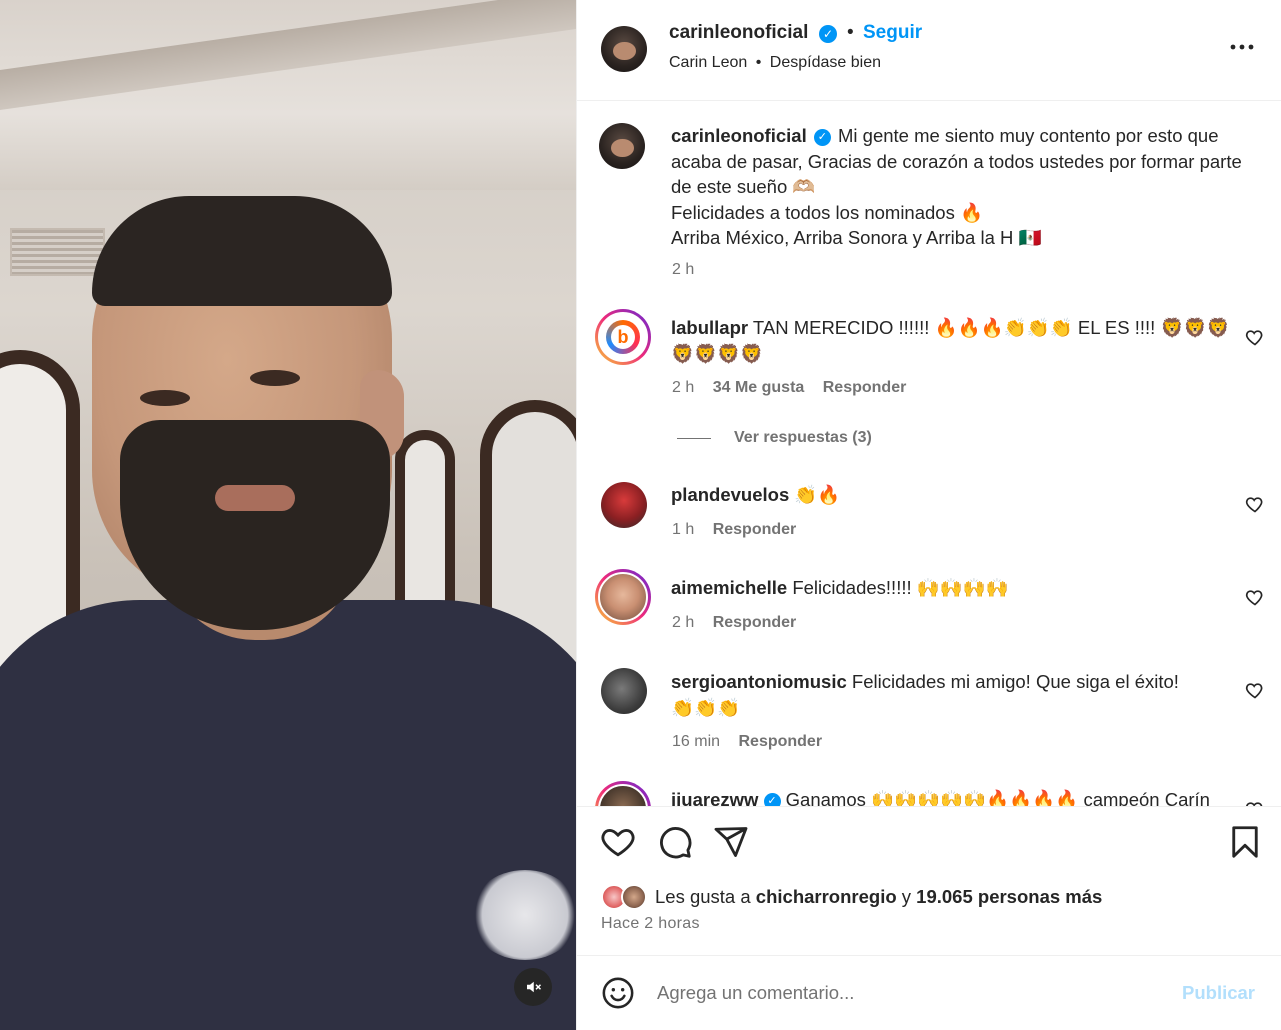 The image size is (1281, 1030). I want to click on header-username: carinleonoficial, so click(738, 33).